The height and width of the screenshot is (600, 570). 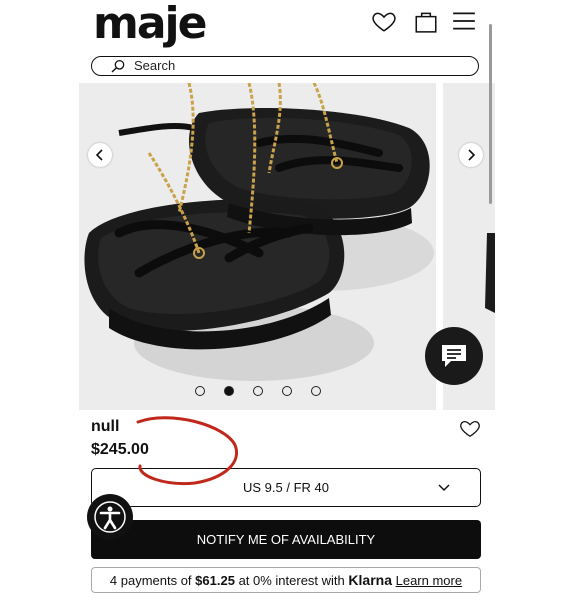 I want to click on chat-bubble-icon, so click(x=454, y=356).